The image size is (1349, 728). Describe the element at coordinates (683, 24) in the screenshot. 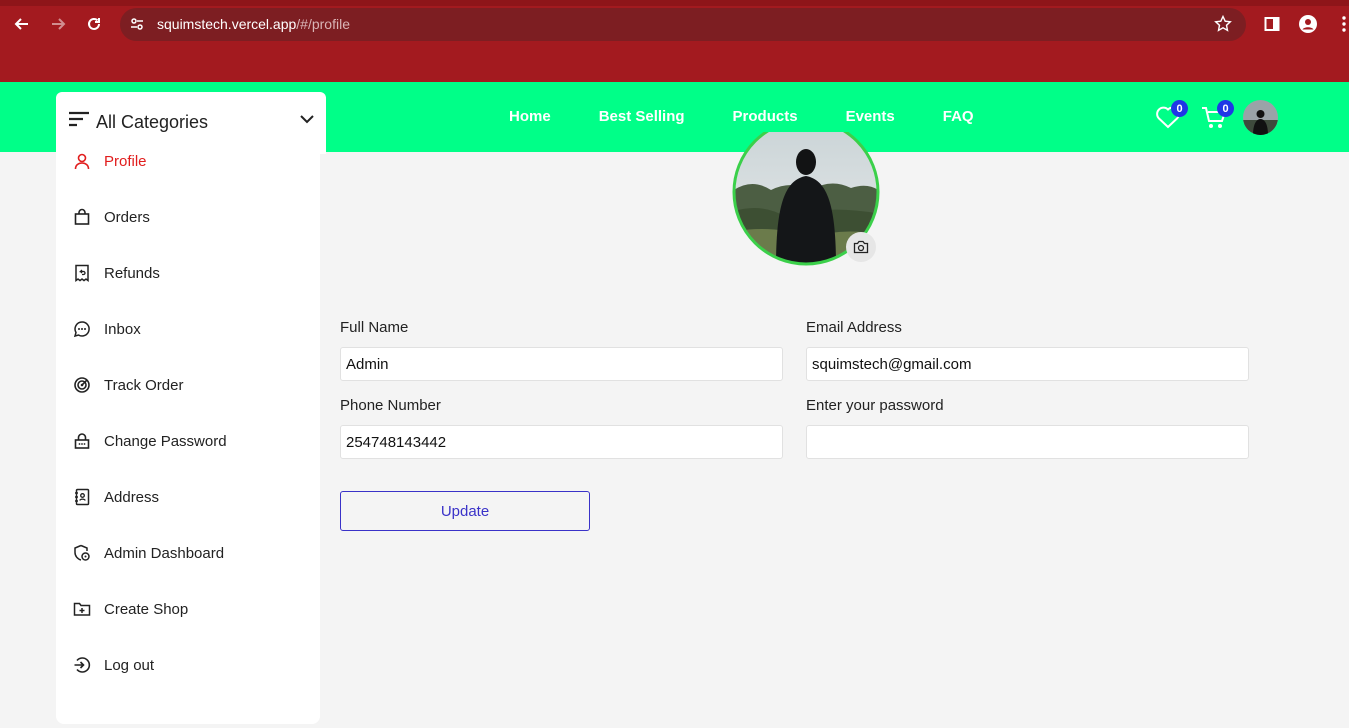

I see `address-bar: squimstech.vercel.app/#/profile` at that location.